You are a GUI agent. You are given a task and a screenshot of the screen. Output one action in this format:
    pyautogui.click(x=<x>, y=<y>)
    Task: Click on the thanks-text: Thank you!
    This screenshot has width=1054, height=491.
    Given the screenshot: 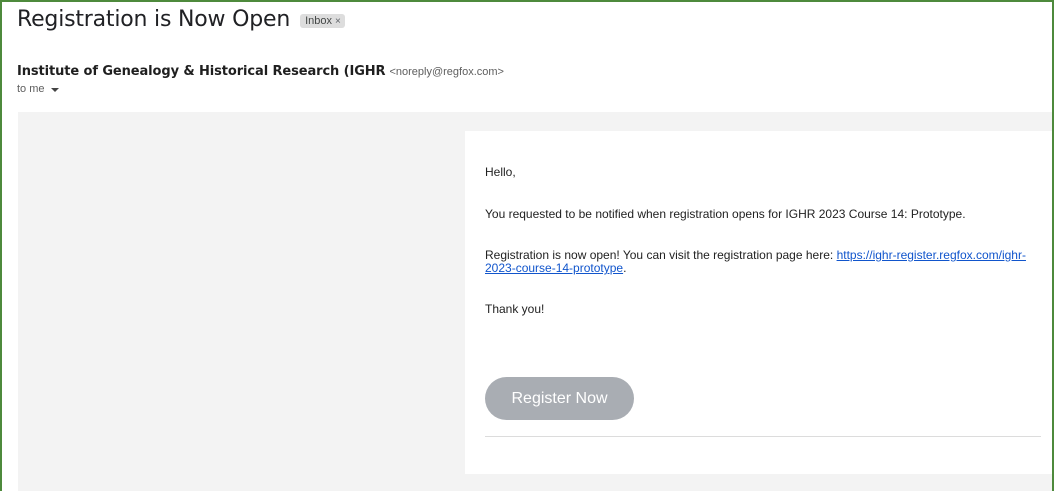 What is the action you would take?
    pyautogui.click(x=515, y=309)
    